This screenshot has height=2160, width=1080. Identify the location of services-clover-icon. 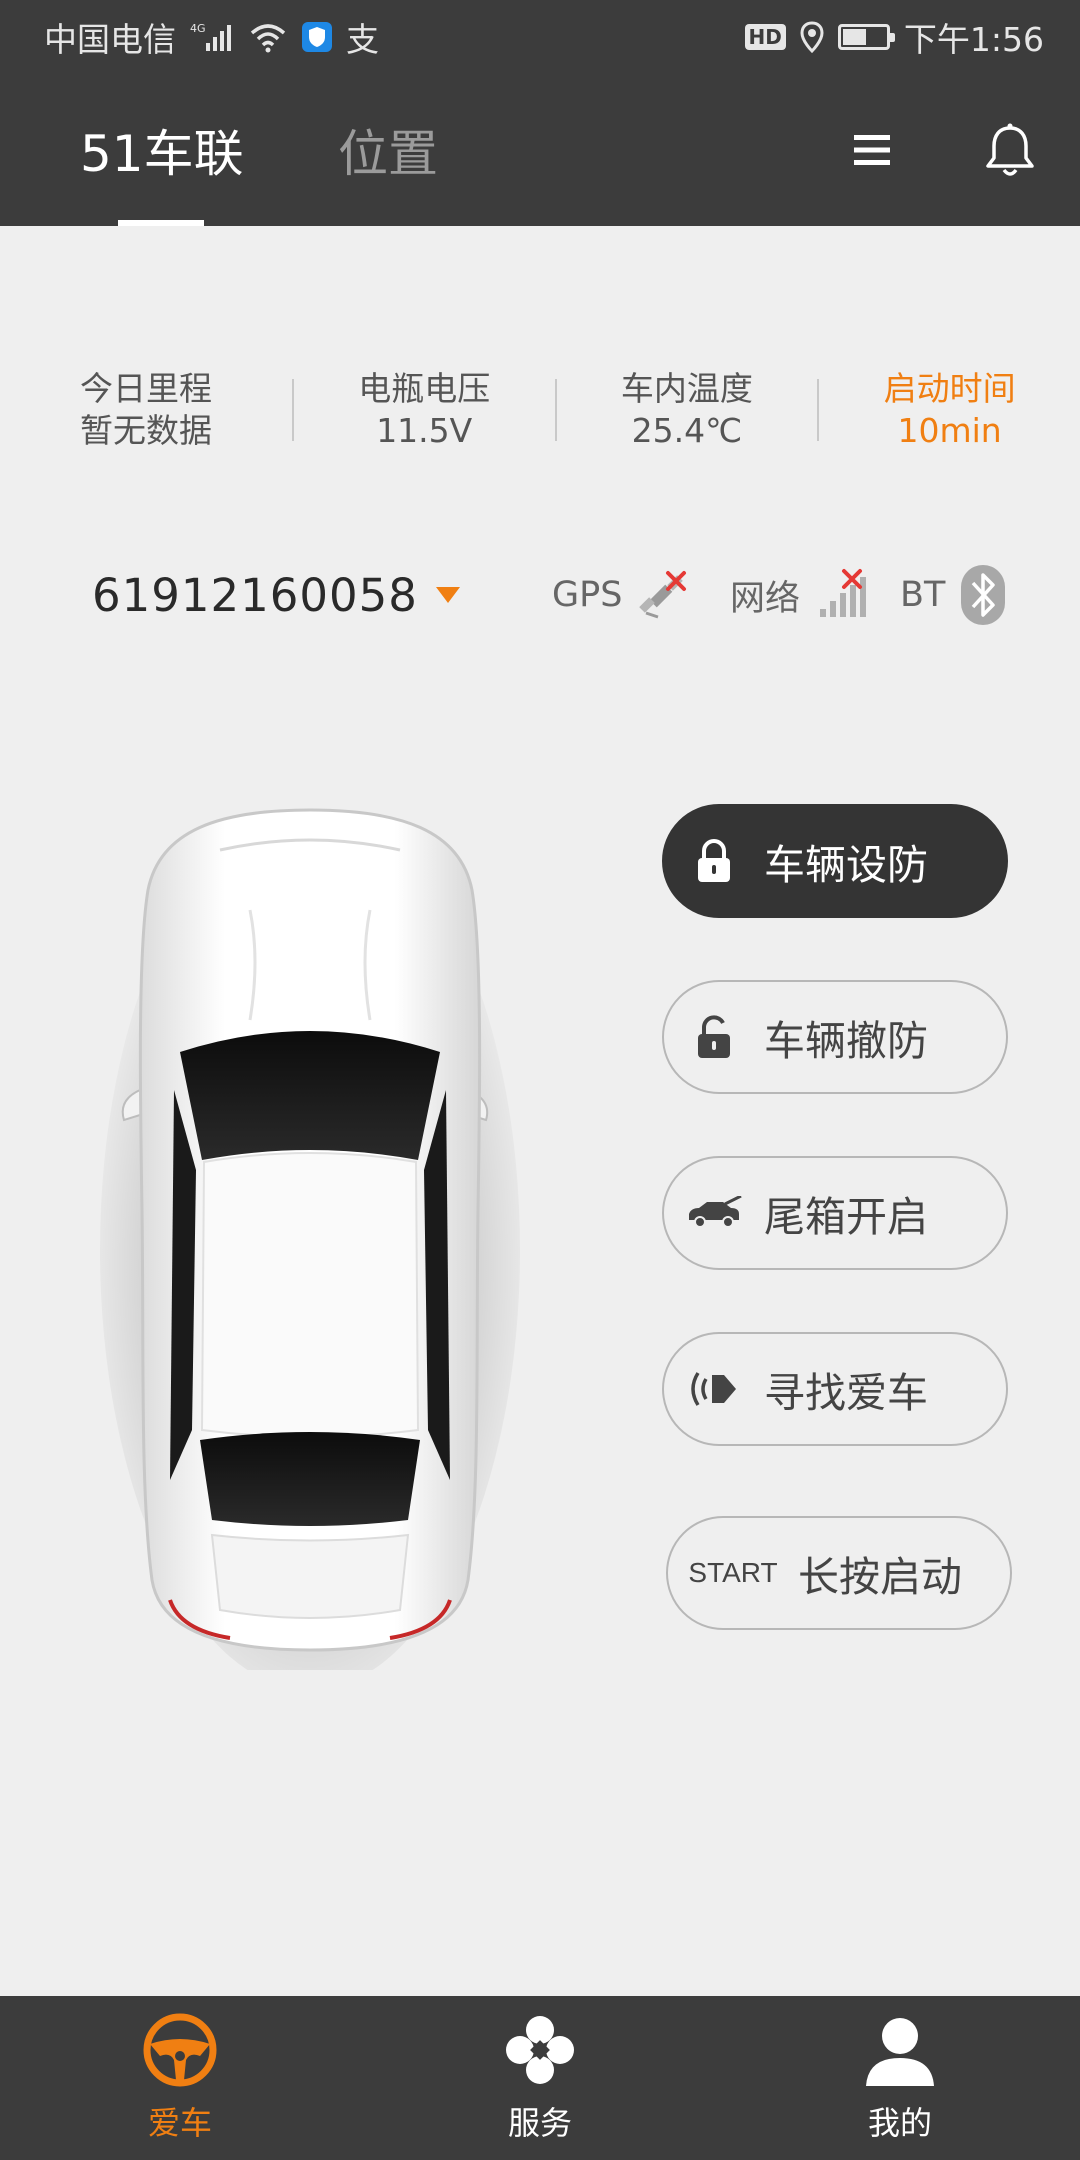
(540, 2050).